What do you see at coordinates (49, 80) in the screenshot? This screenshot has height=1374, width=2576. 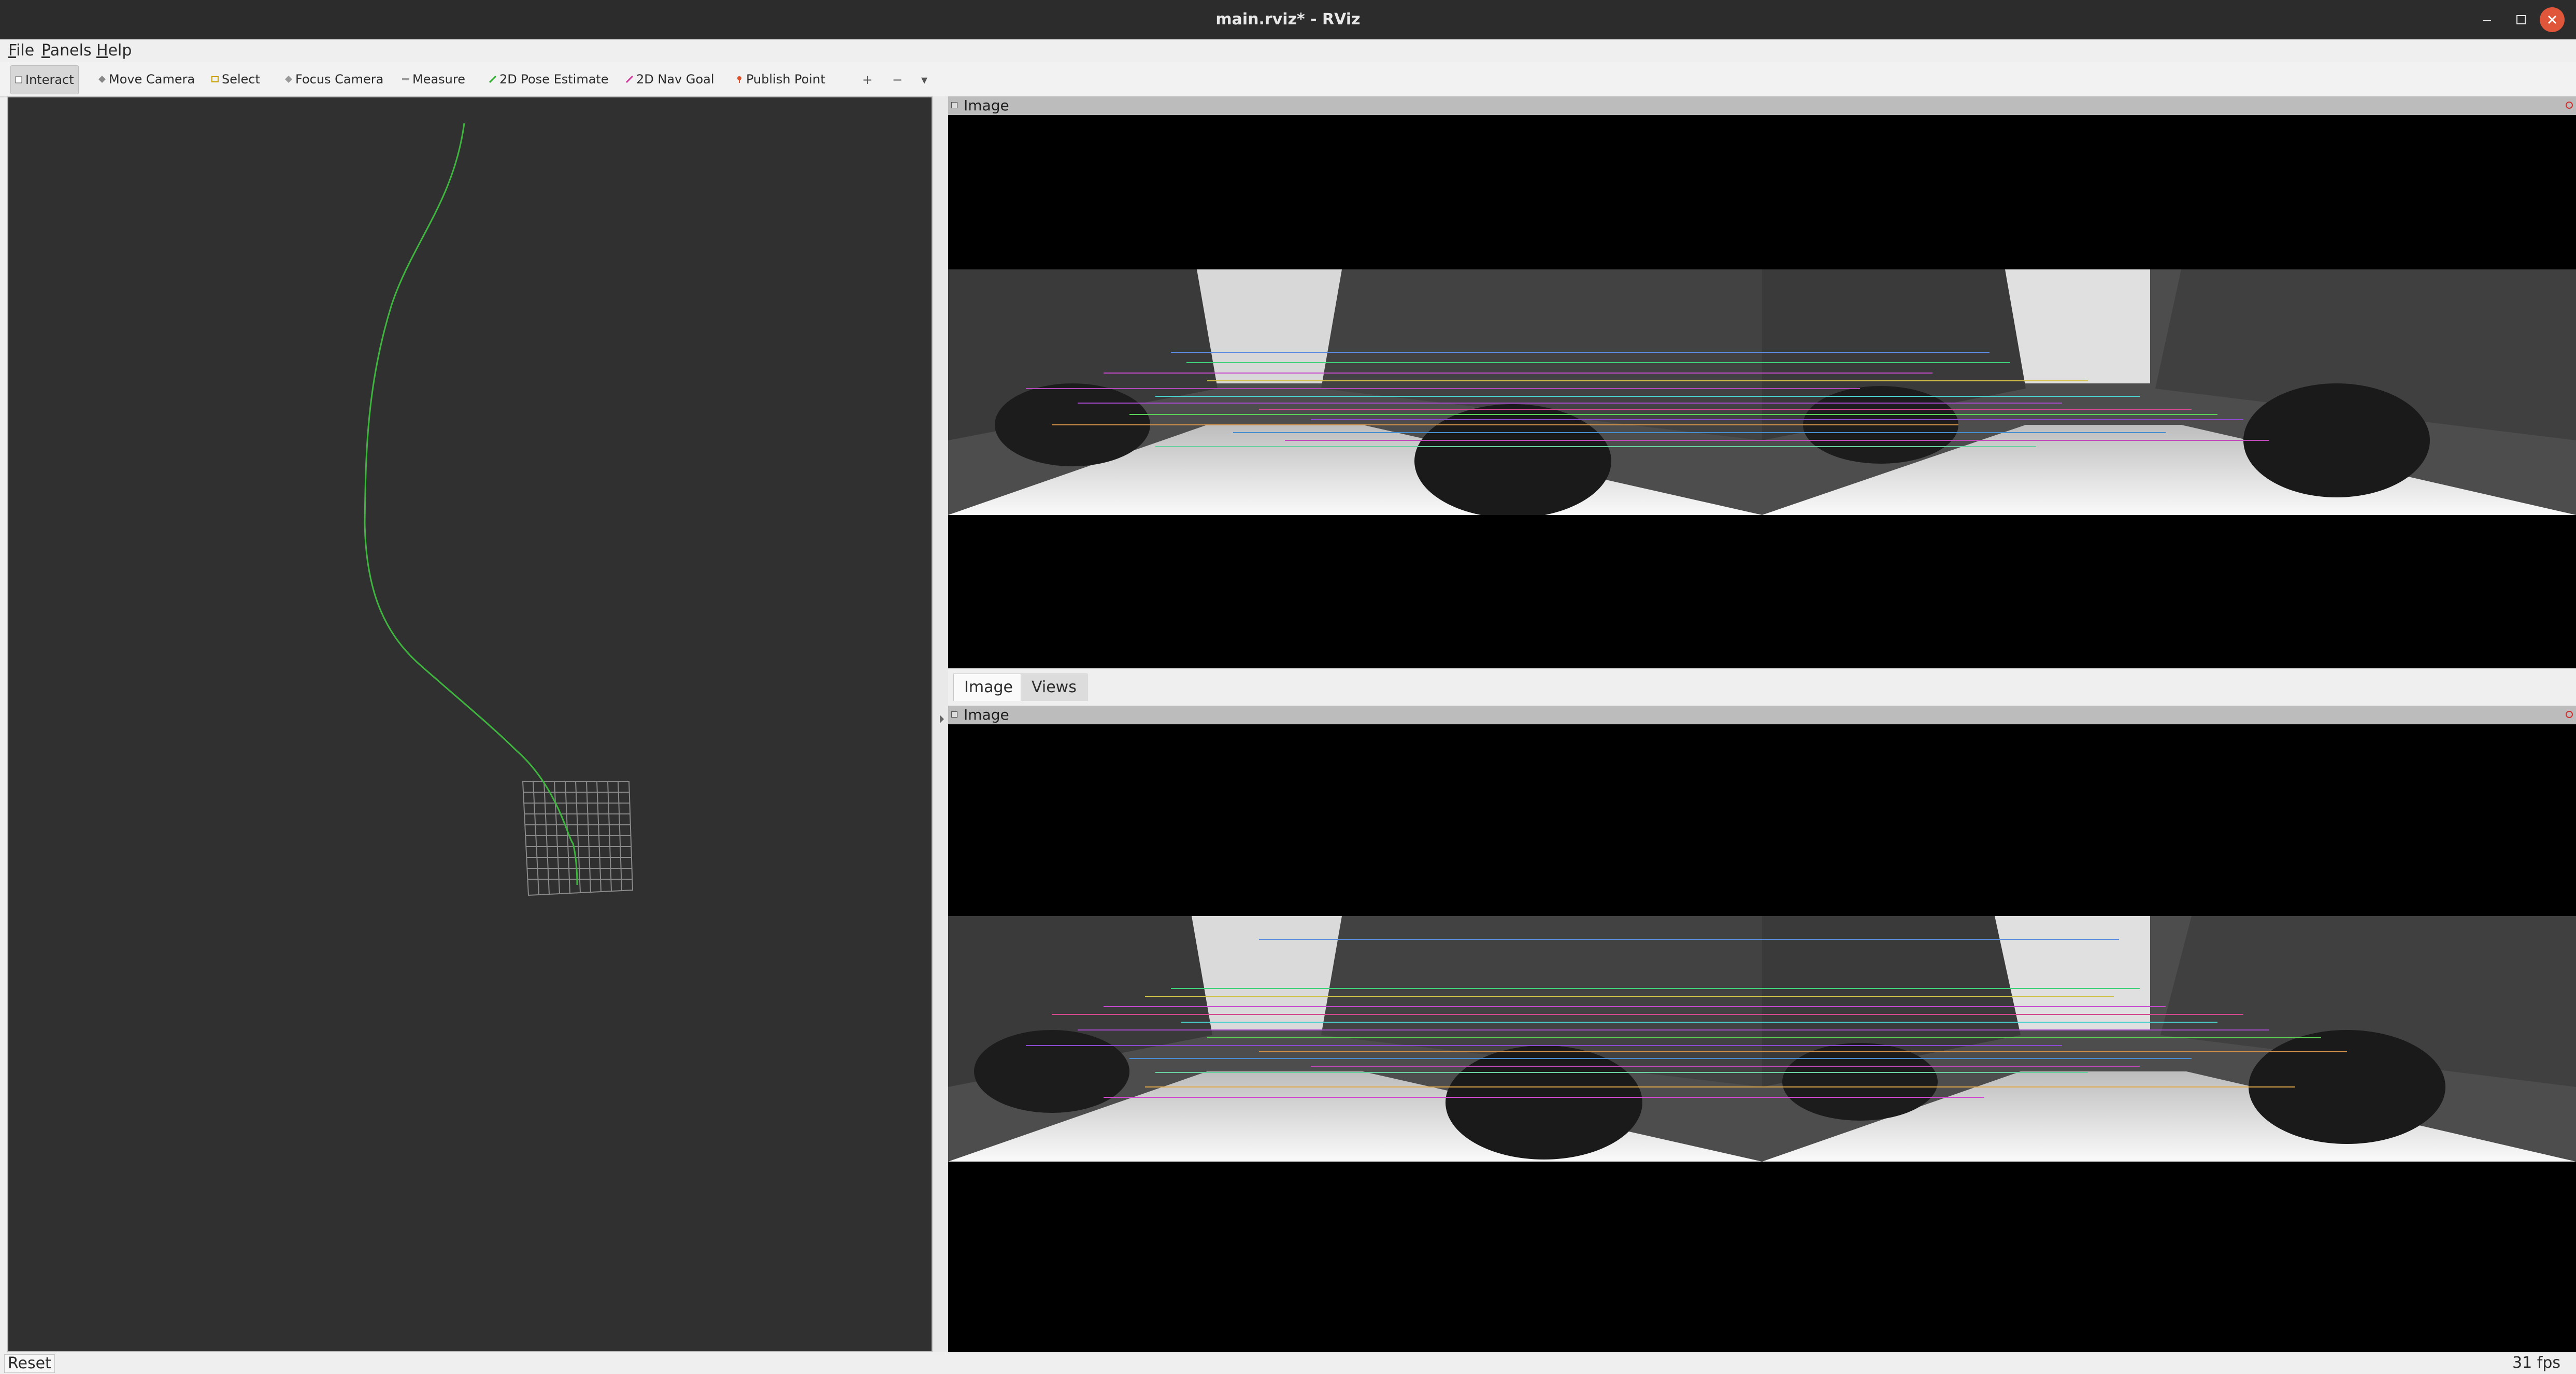 I see `tool-interact-label: Interact` at bounding box center [49, 80].